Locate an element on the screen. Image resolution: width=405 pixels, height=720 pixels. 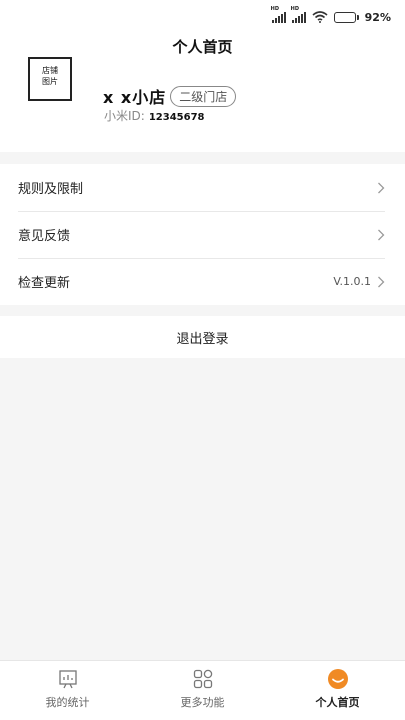
logout-button: 退出登录 is located at coordinates (202, 337).